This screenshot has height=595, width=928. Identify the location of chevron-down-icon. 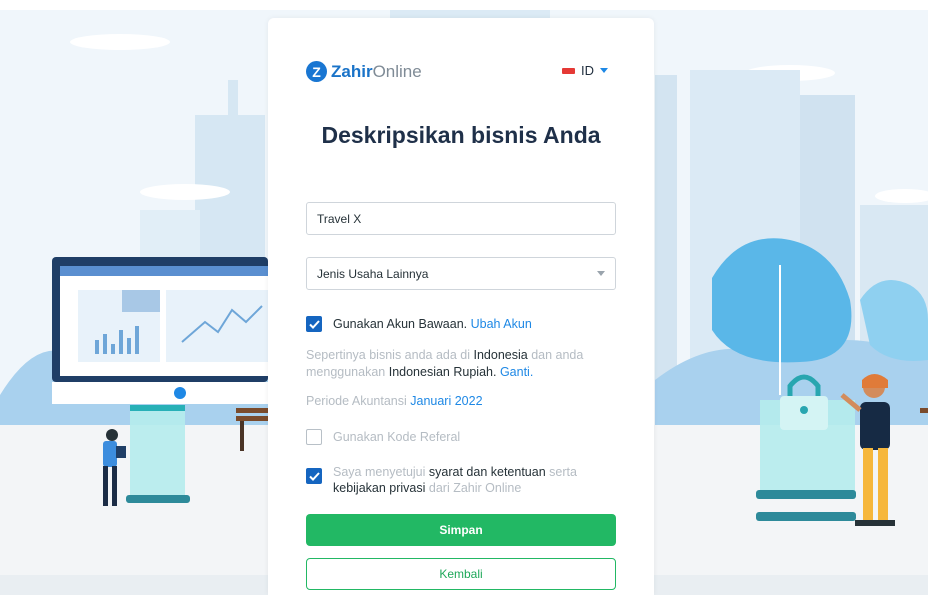
(601, 273).